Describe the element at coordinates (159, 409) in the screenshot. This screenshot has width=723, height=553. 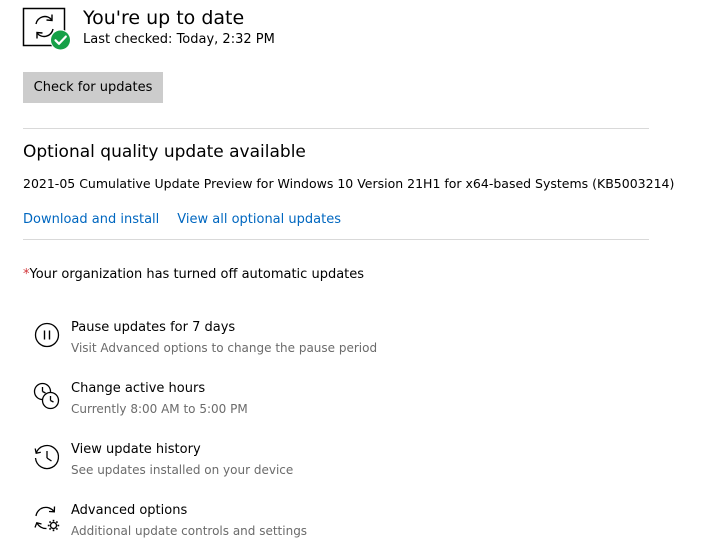
I see `option-subtitle: Currently 8:00 AM to 5:00 PM` at that location.